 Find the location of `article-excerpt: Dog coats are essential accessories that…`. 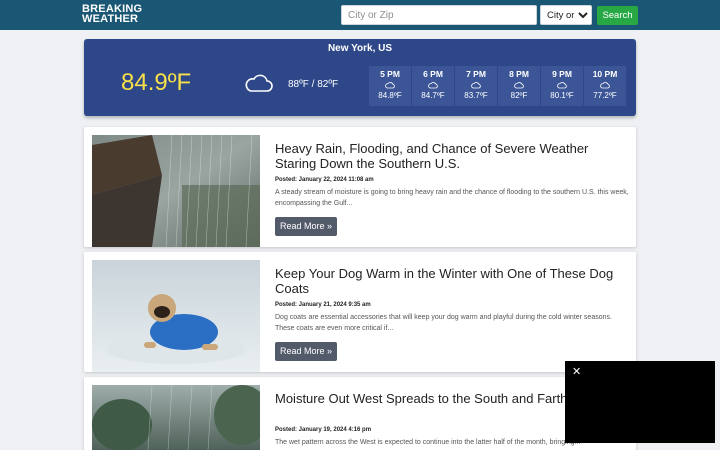

article-excerpt: Dog coats are essential accessories that… is located at coordinates (443, 323).